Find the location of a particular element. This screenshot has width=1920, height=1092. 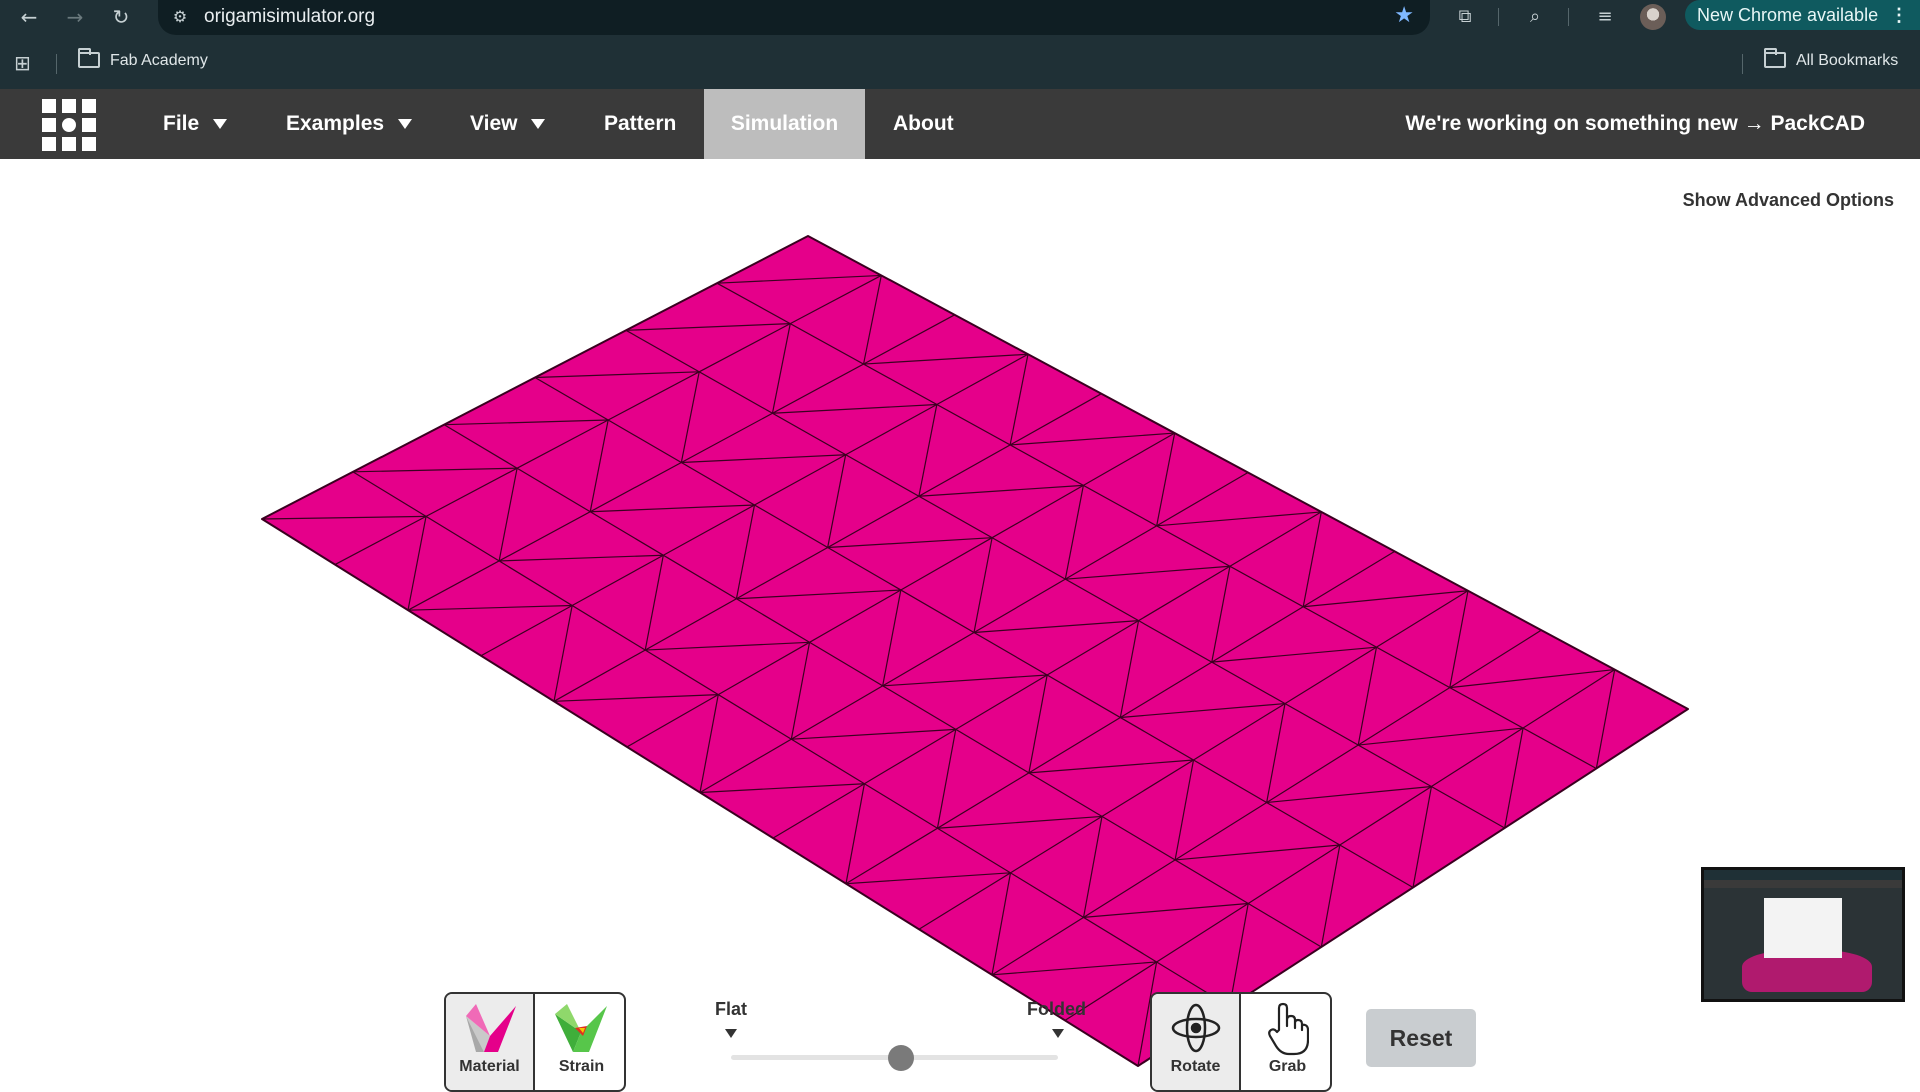

reading-list-icon: ≡ is located at coordinates (1605, 17).